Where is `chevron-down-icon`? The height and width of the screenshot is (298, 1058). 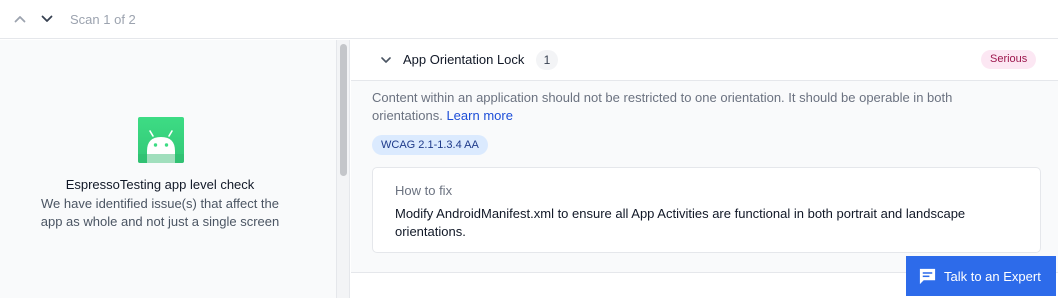 chevron-down-icon is located at coordinates (47, 18).